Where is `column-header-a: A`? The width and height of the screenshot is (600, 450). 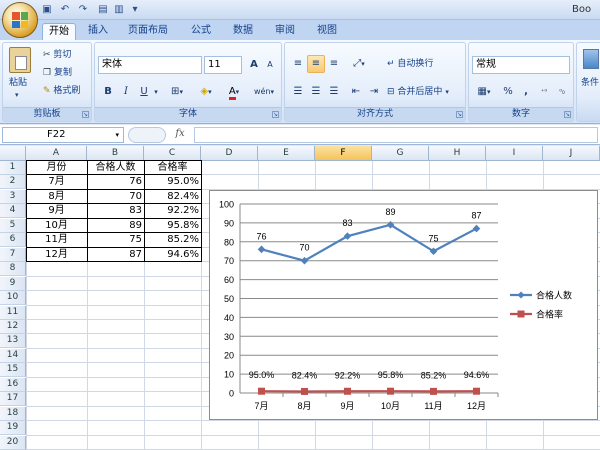 column-header-a: A is located at coordinates (56, 153).